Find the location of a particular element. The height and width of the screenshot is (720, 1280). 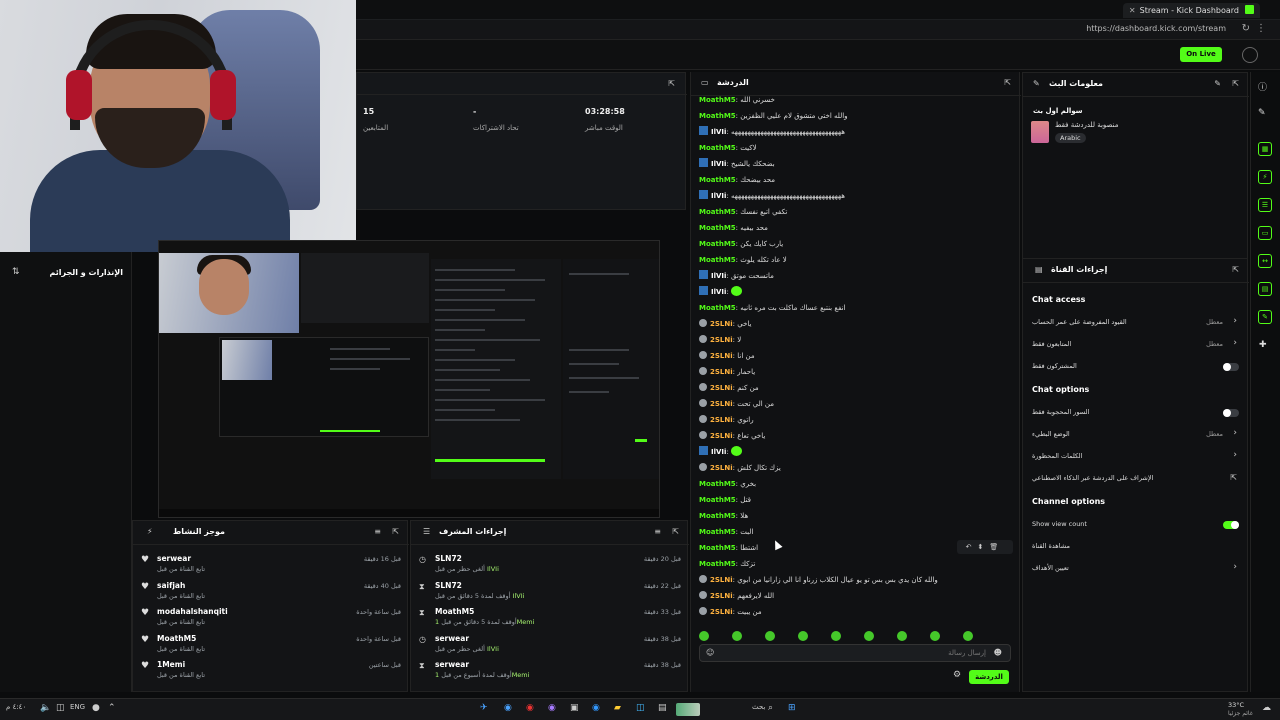

input-language: ENG is located at coordinates (77, 707).